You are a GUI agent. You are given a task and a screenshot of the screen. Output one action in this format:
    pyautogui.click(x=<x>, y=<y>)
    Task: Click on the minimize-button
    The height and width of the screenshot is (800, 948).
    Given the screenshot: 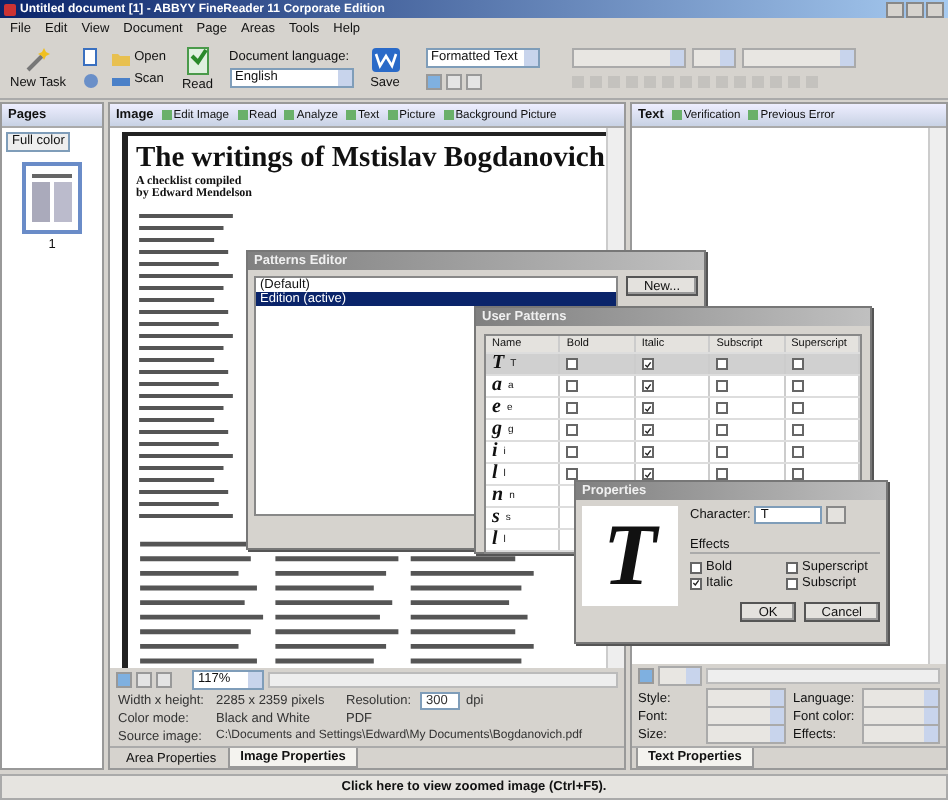 What is the action you would take?
    pyautogui.click(x=895, y=9)
    